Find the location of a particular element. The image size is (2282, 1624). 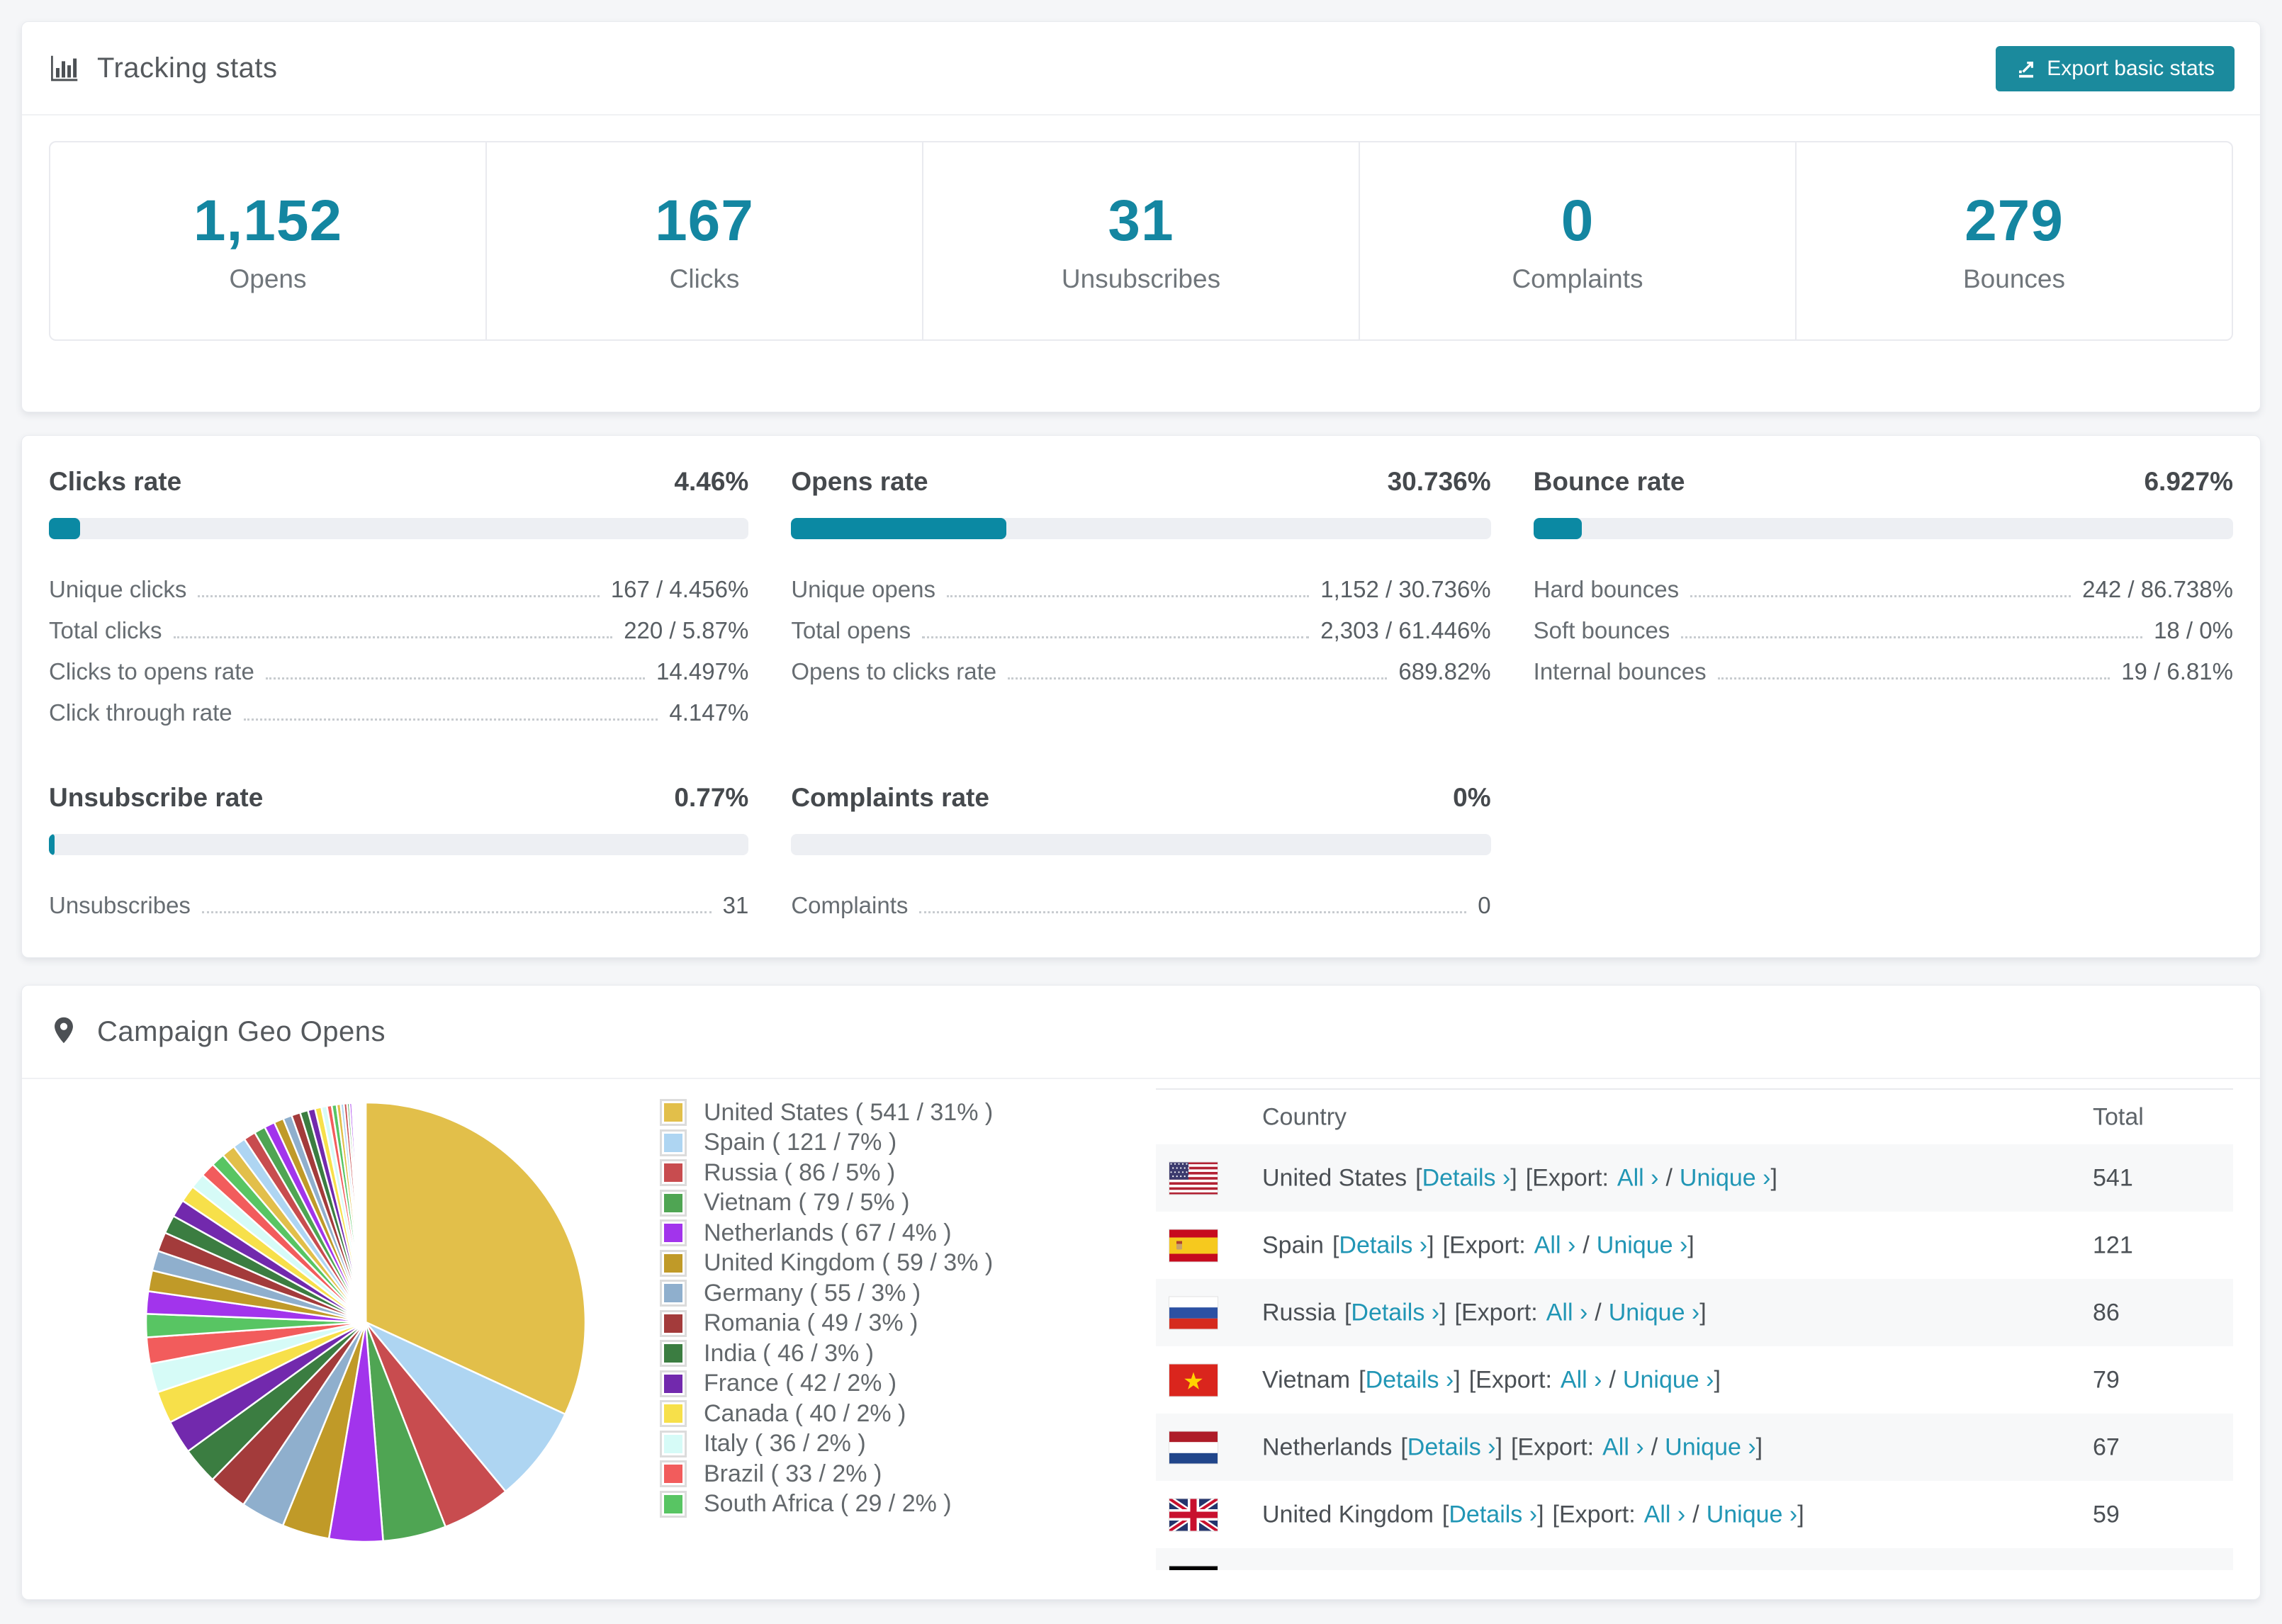

legend-item: United States ( 541 / 31% ) is located at coordinates (826, 1113).